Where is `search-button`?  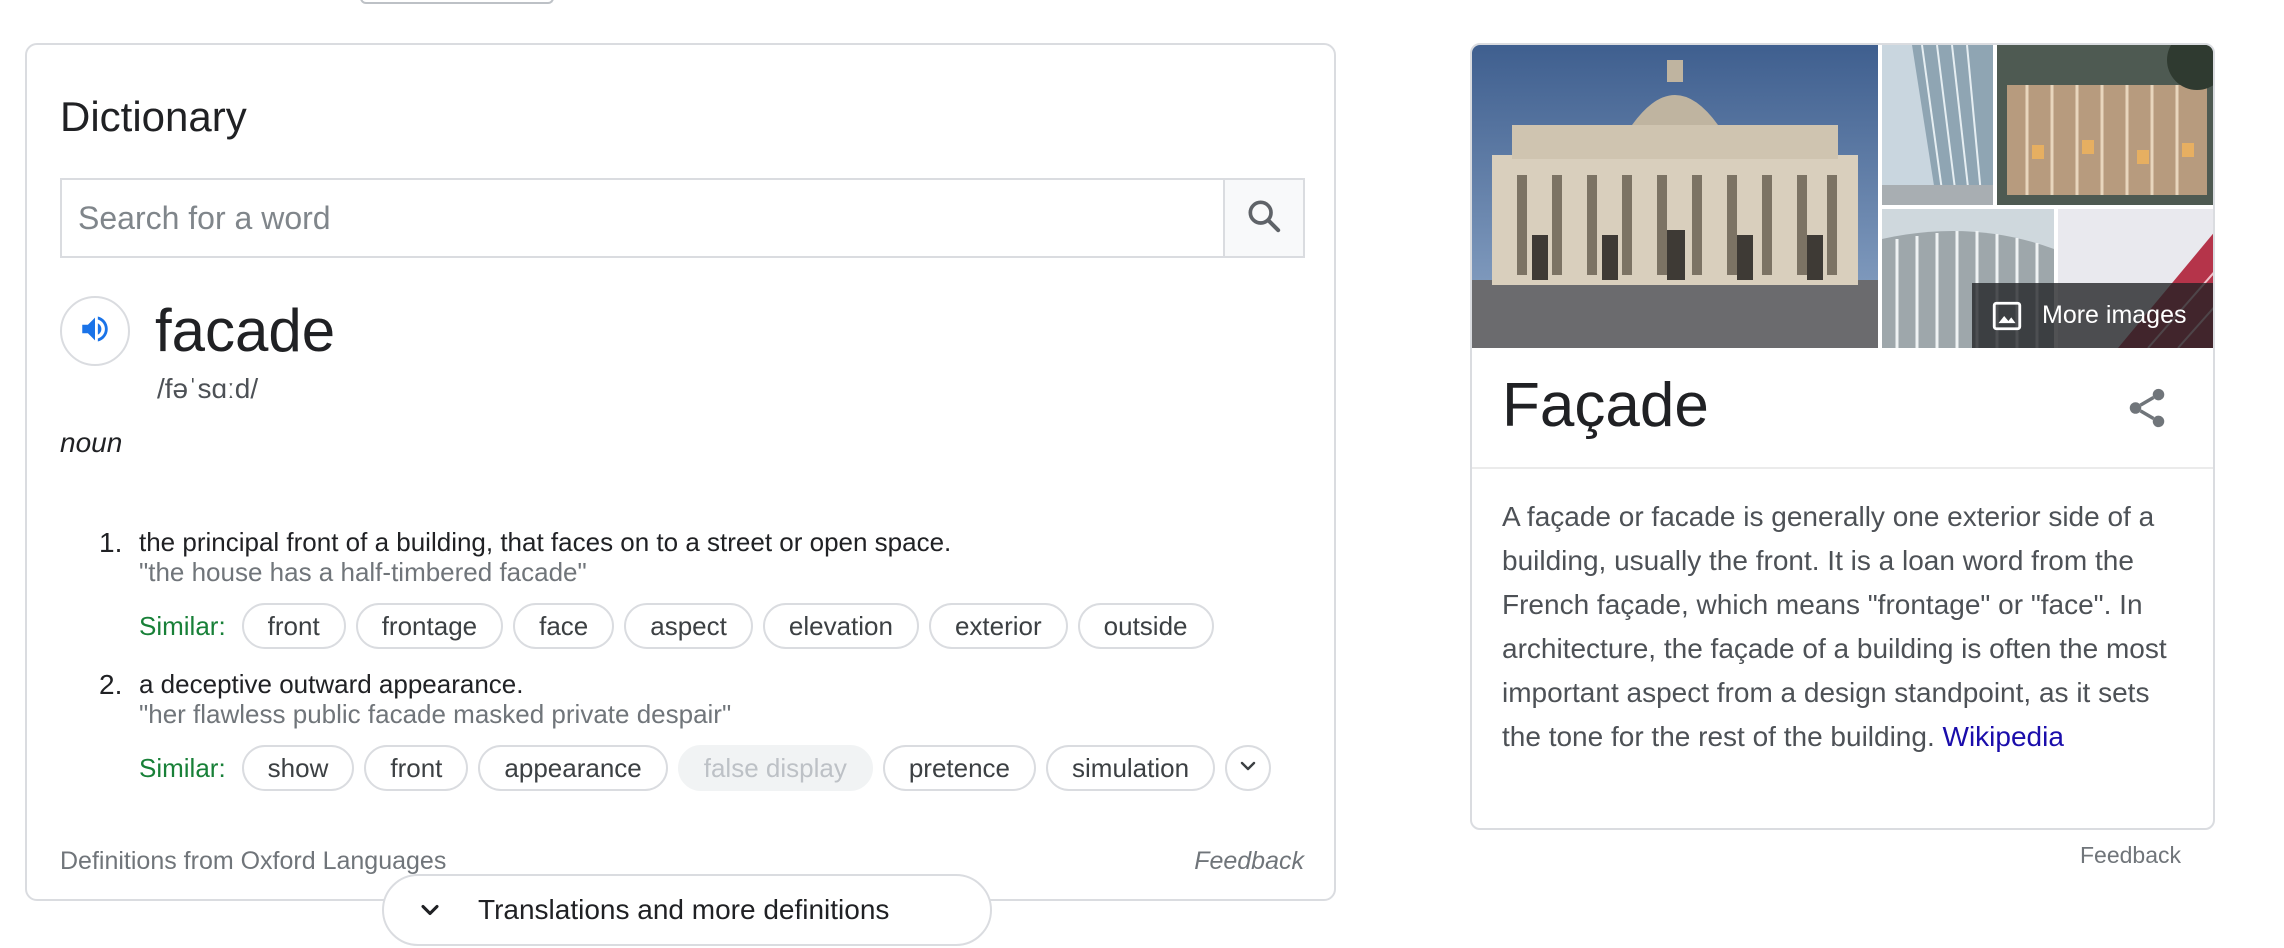 search-button is located at coordinates (1263, 218).